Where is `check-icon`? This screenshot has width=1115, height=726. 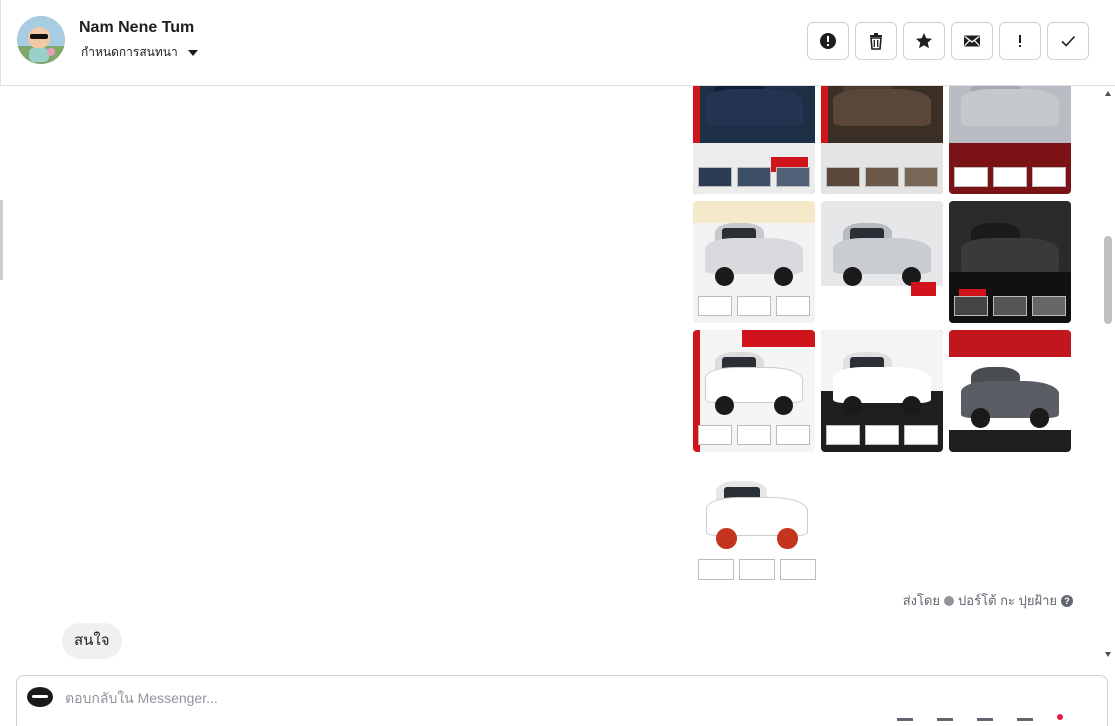
check-icon is located at coordinates (1068, 41).